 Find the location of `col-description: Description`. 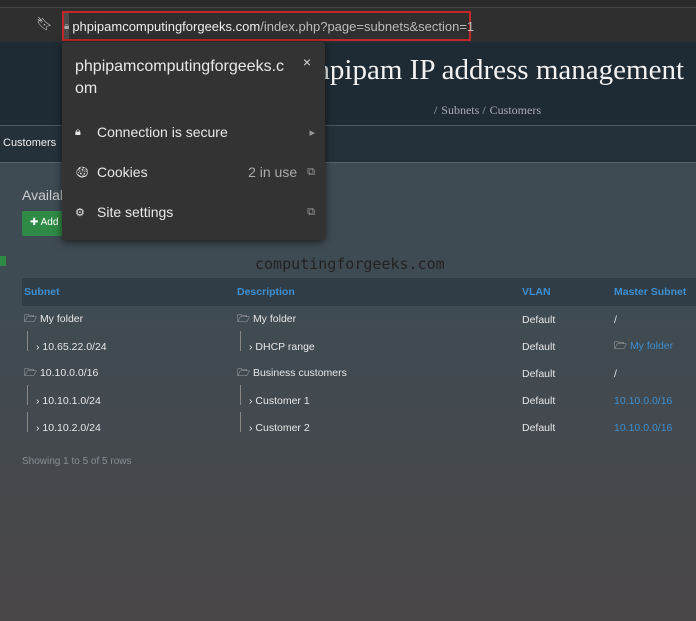

col-description: Description is located at coordinates (377, 292).